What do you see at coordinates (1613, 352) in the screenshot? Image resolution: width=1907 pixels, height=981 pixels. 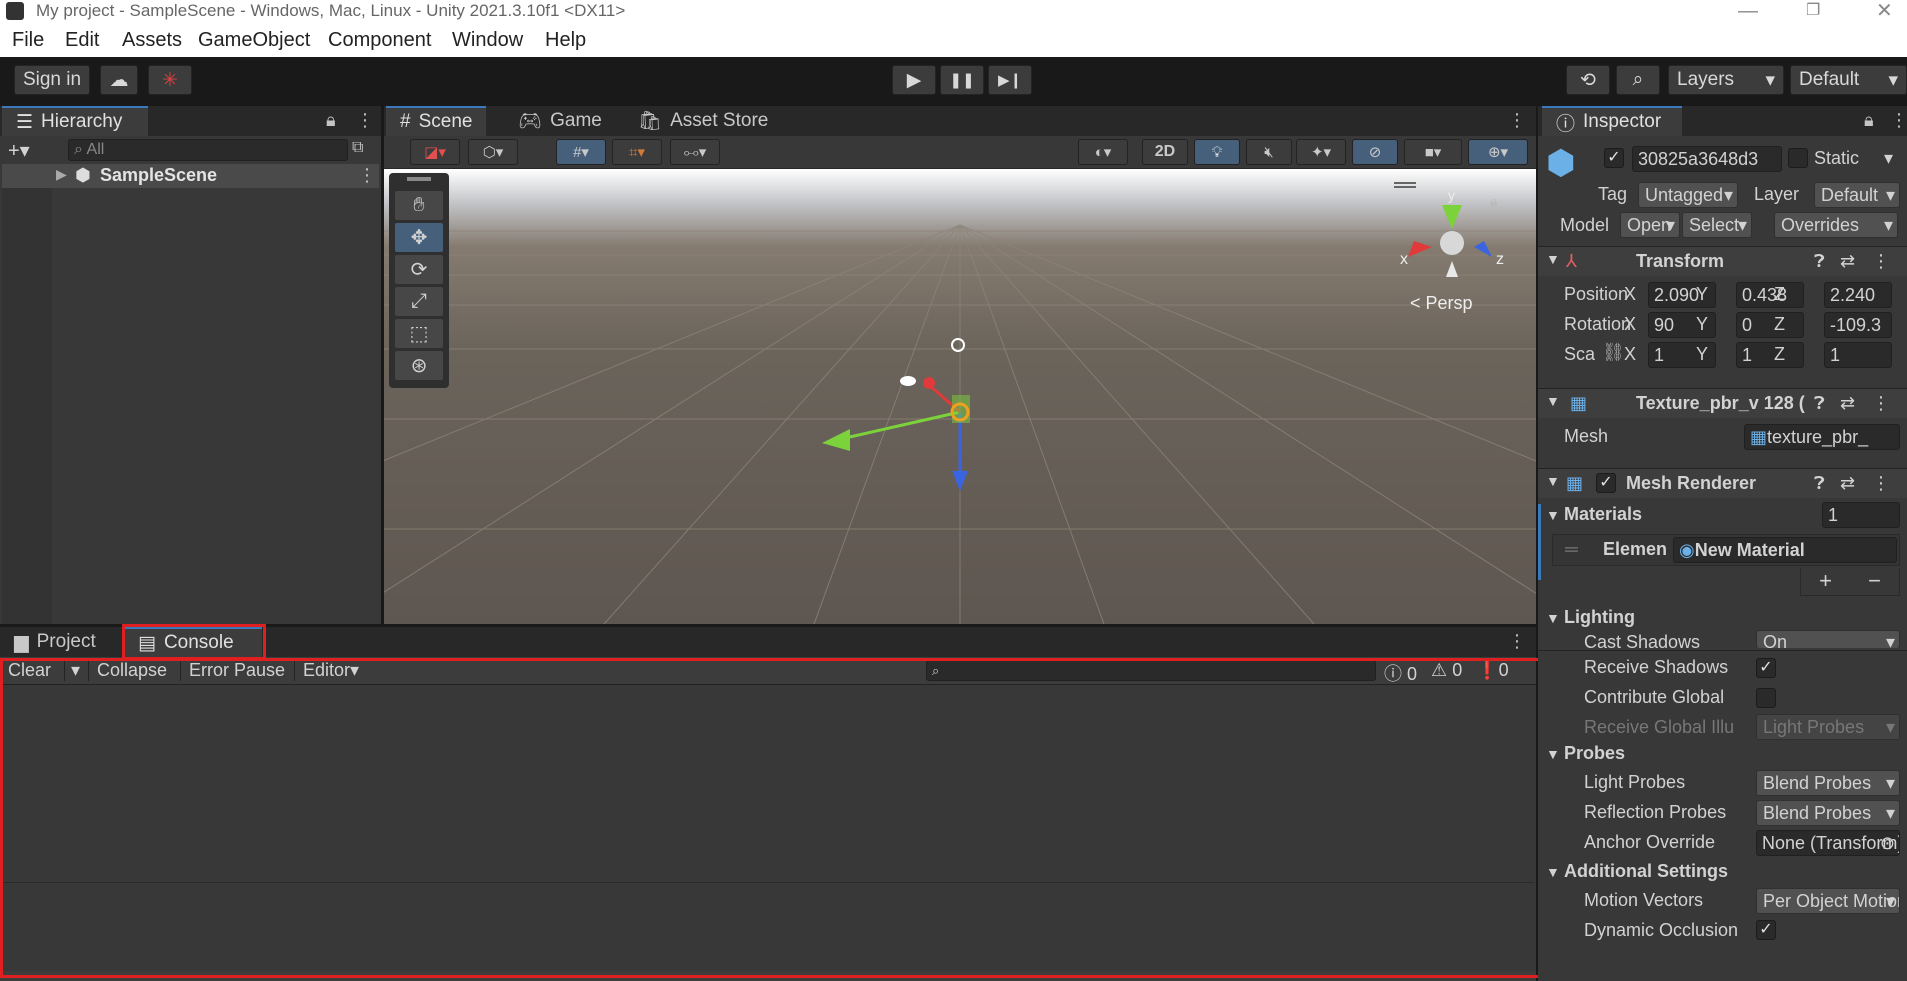 I see `constrain-proportions-icon: ⛓︎` at bounding box center [1613, 352].